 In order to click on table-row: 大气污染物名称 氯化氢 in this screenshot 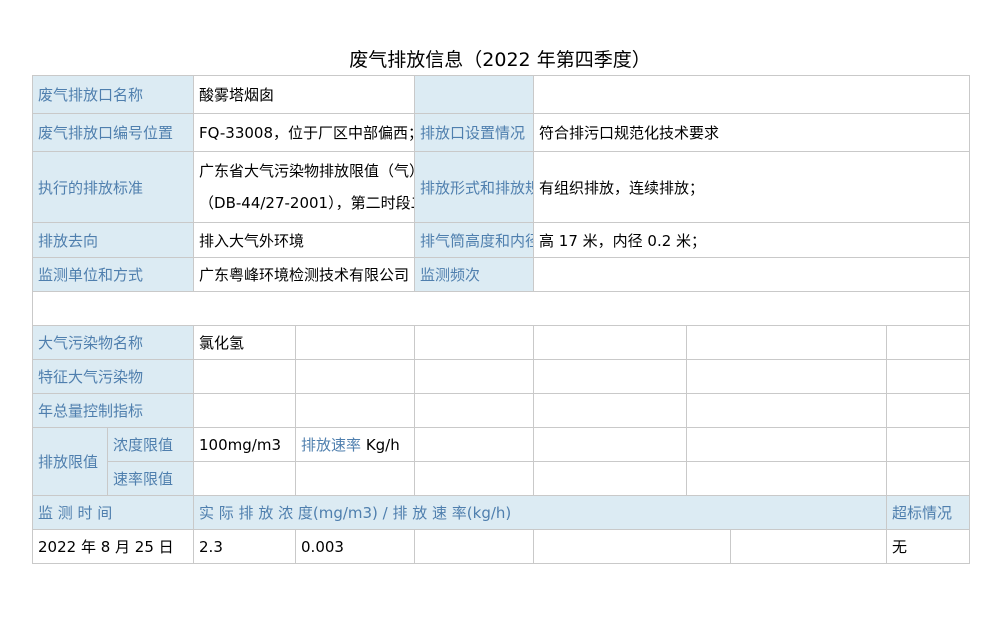, I will do `click(501, 342)`.